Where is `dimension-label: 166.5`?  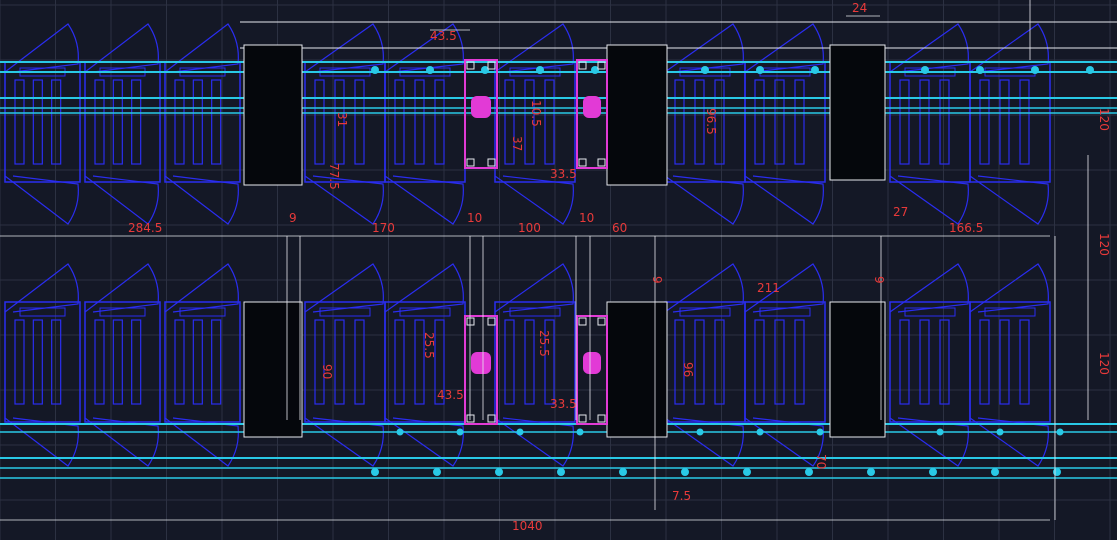
dimension-label: 166.5 is located at coordinates (966, 228).